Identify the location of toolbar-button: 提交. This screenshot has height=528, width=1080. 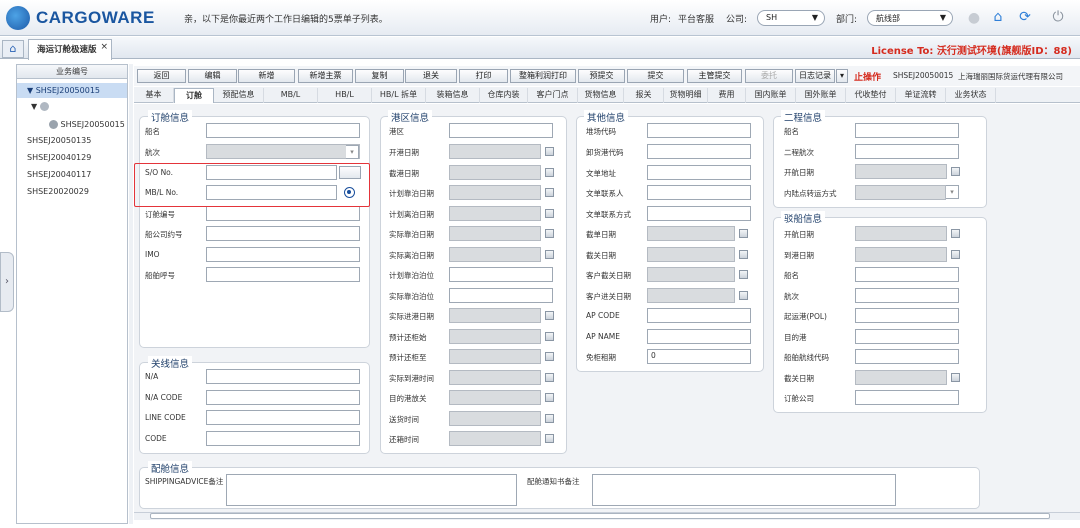
(655, 76).